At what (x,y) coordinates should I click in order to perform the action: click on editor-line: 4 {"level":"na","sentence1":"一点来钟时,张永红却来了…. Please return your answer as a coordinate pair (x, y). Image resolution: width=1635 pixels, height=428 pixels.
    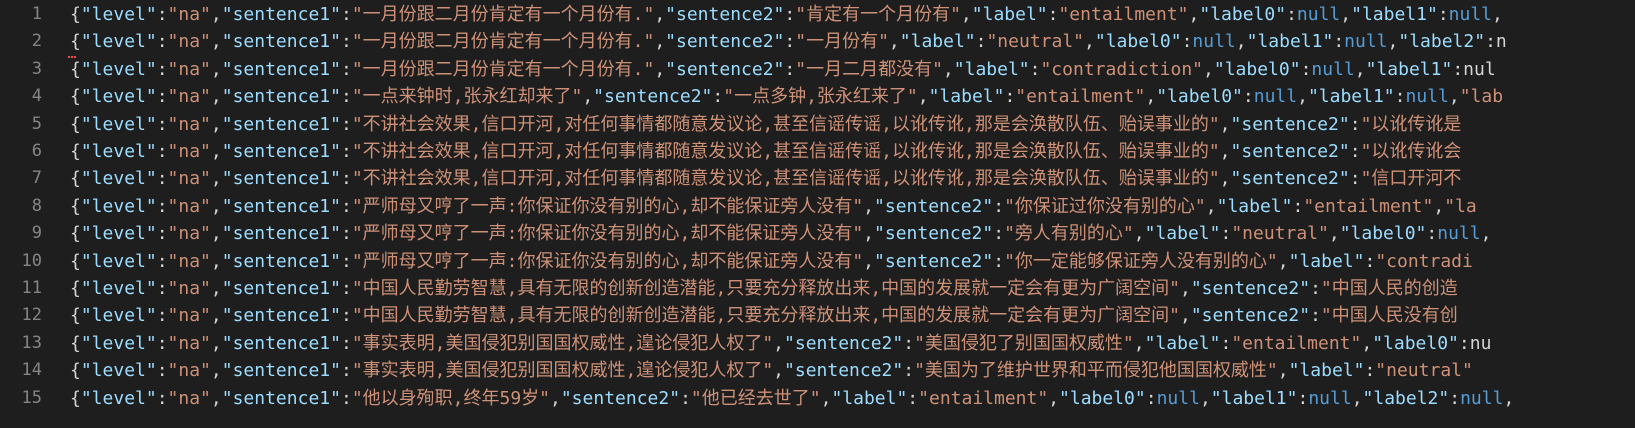
    Looking at the image, I should click on (817, 96).